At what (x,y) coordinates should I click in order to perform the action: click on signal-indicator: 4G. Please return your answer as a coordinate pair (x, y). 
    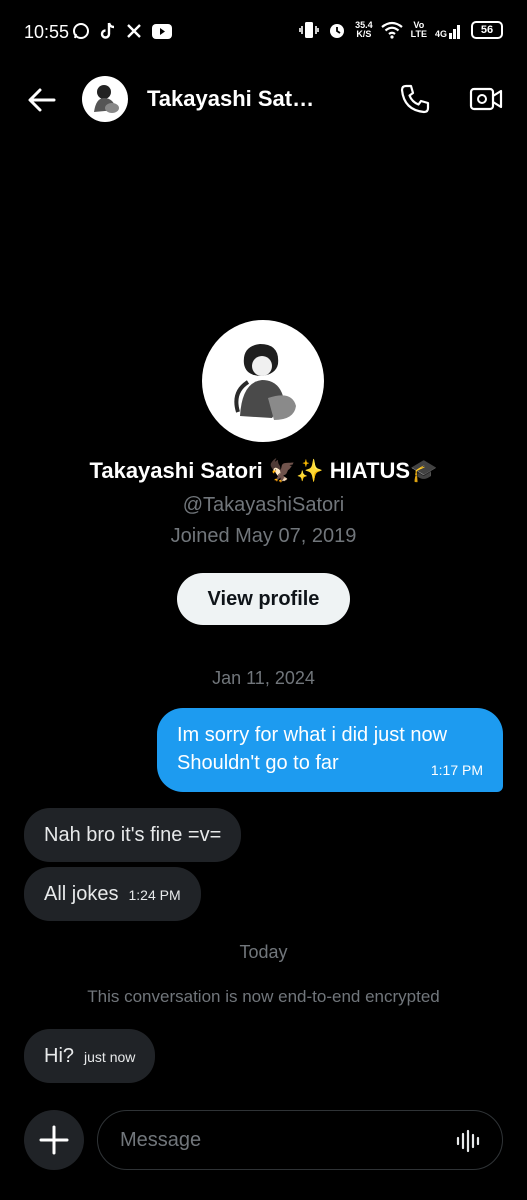
    Looking at the image, I should click on (449, 30).